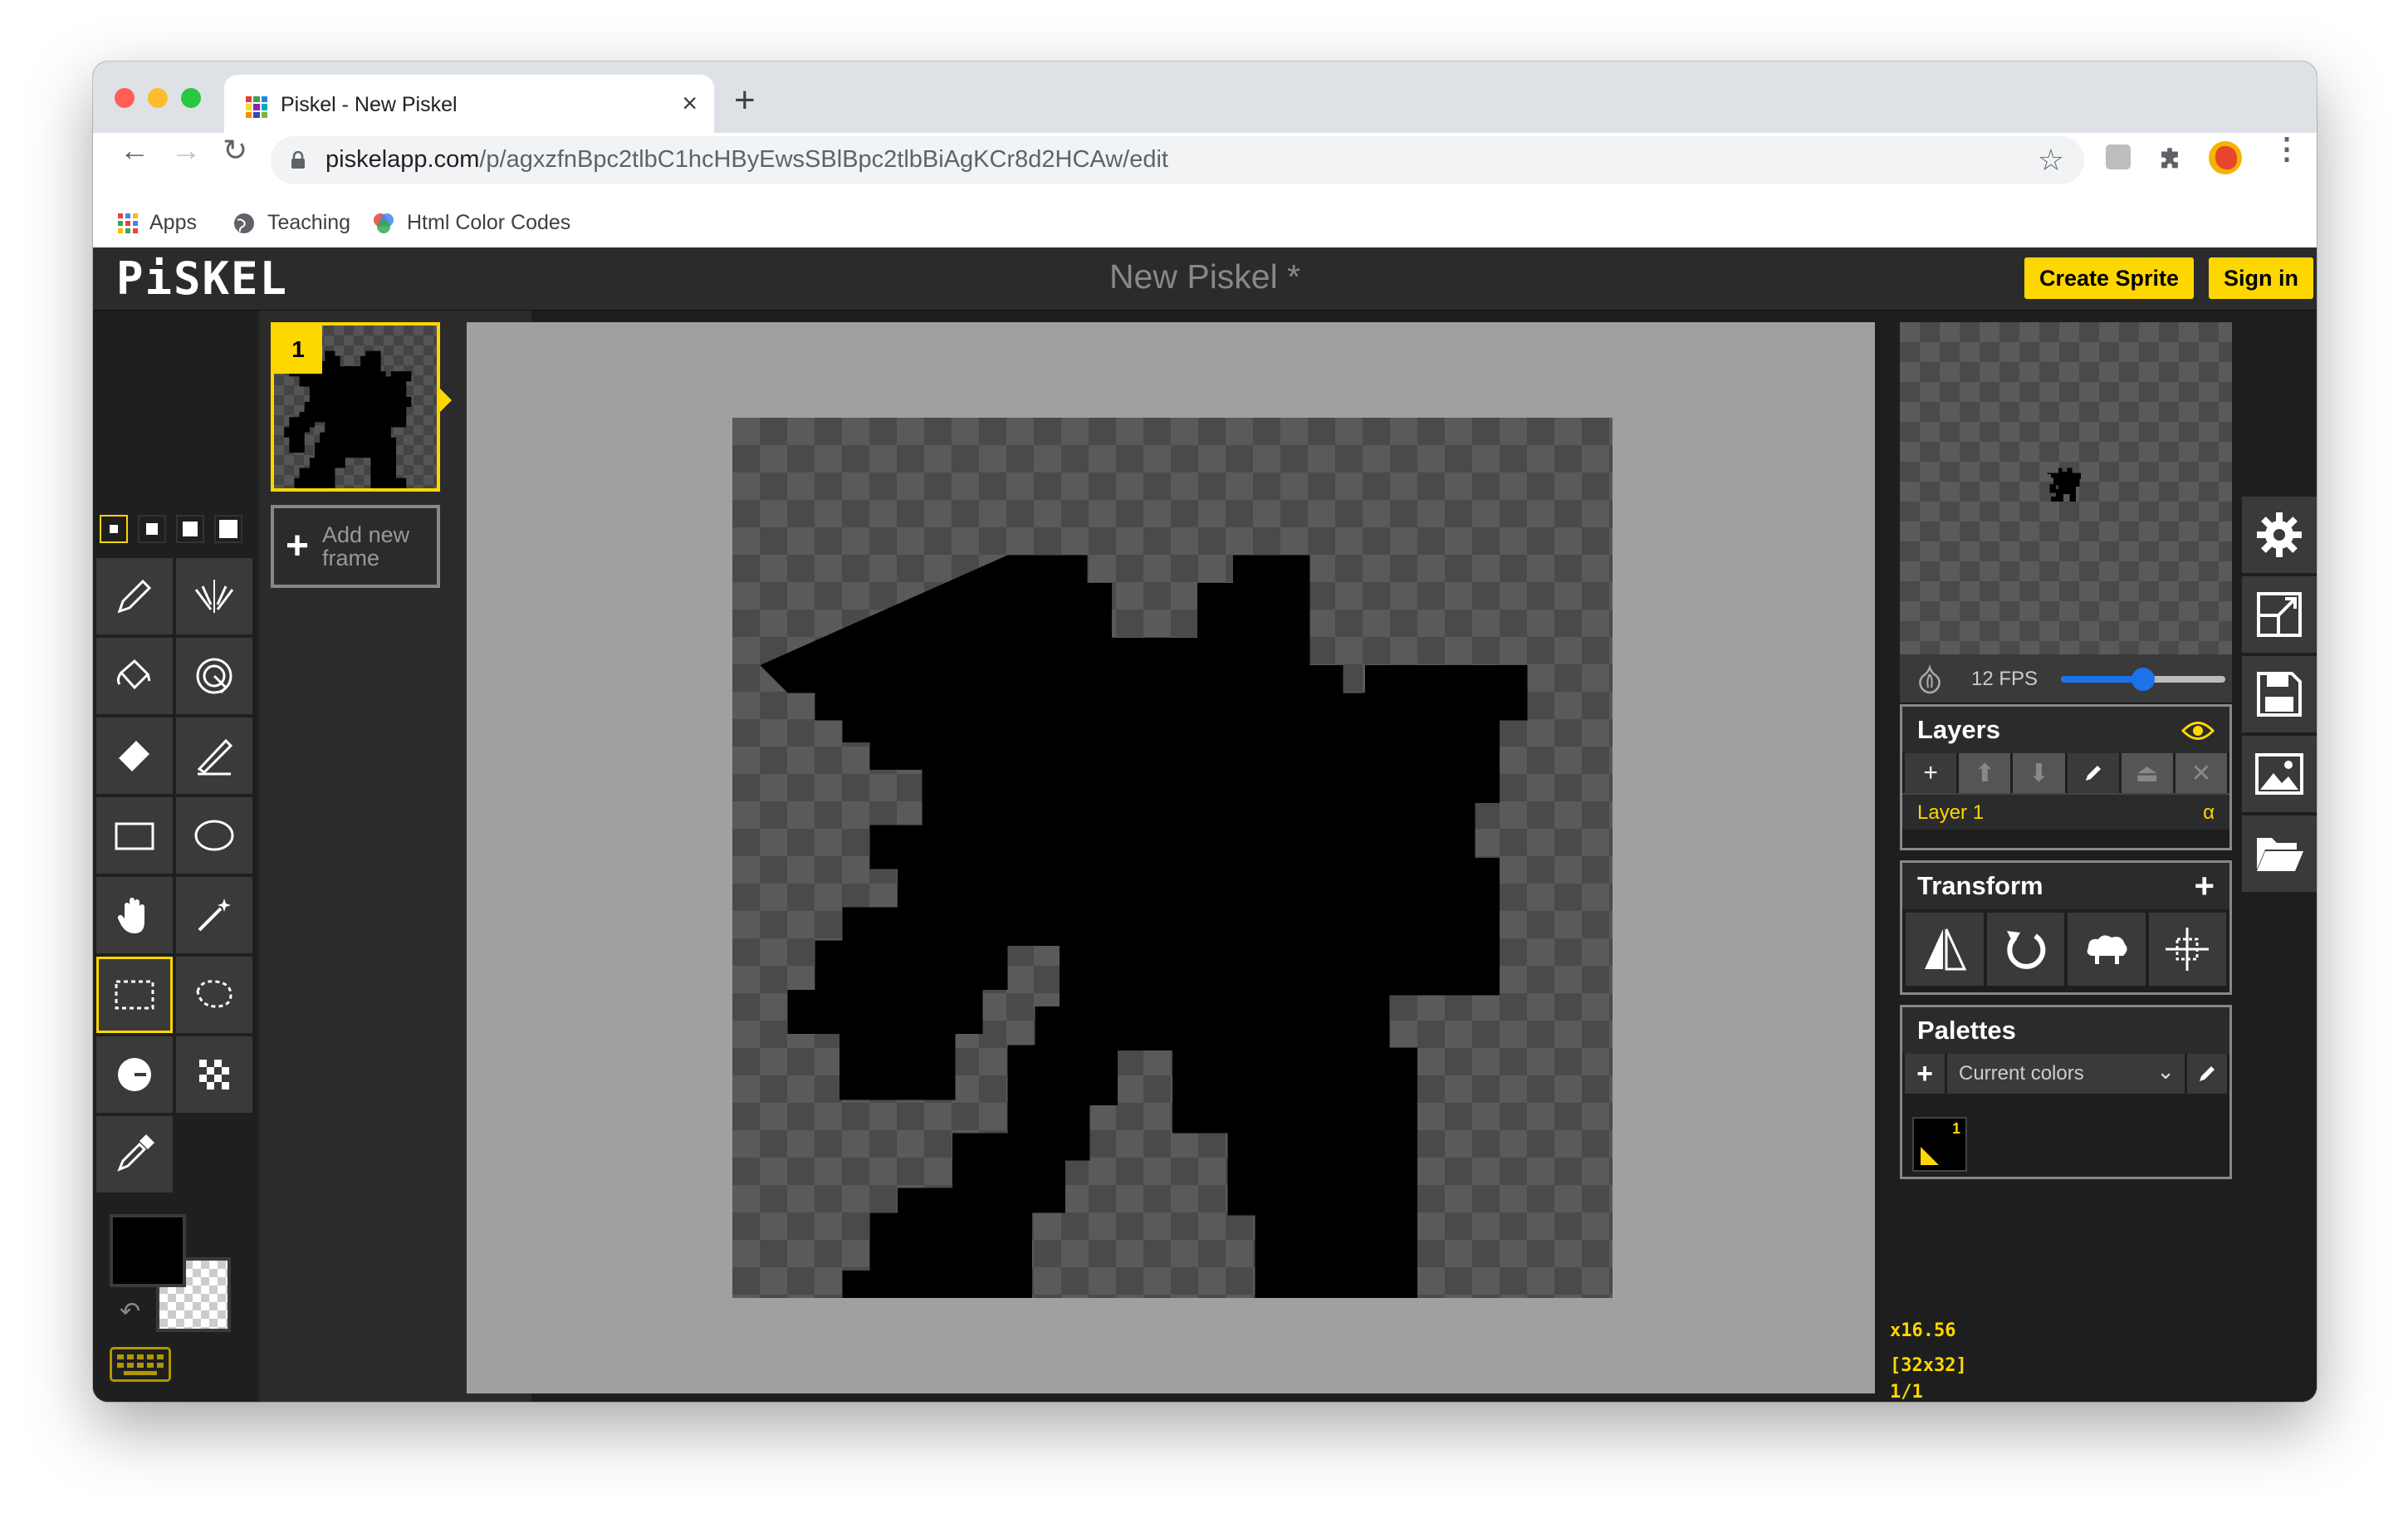 This screenshot has height=1523, width=2408. What do you see at coordinates (2147, 773) in the screenshot?
I see `merge-layer-button: ⏏` at bounding box center [2147, 773].